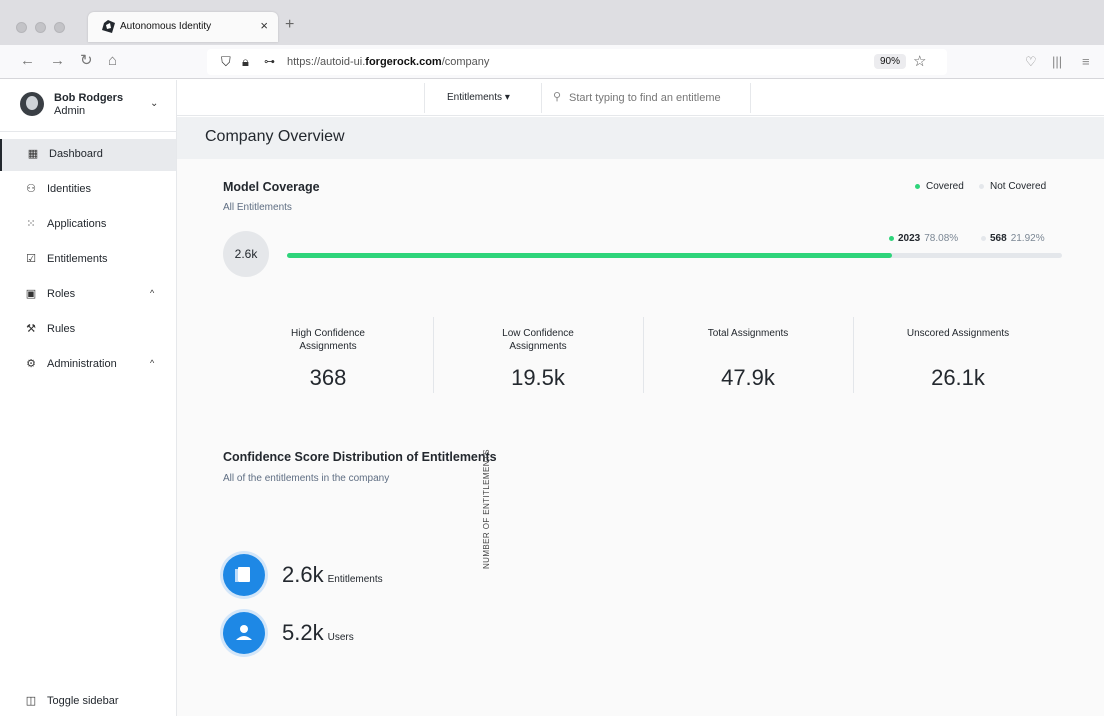 This screenshot has height=716, width=1104. Describe the element at coordinates (31, 189) in the screenshot. I see `identities-icon: ⚇` at that location.